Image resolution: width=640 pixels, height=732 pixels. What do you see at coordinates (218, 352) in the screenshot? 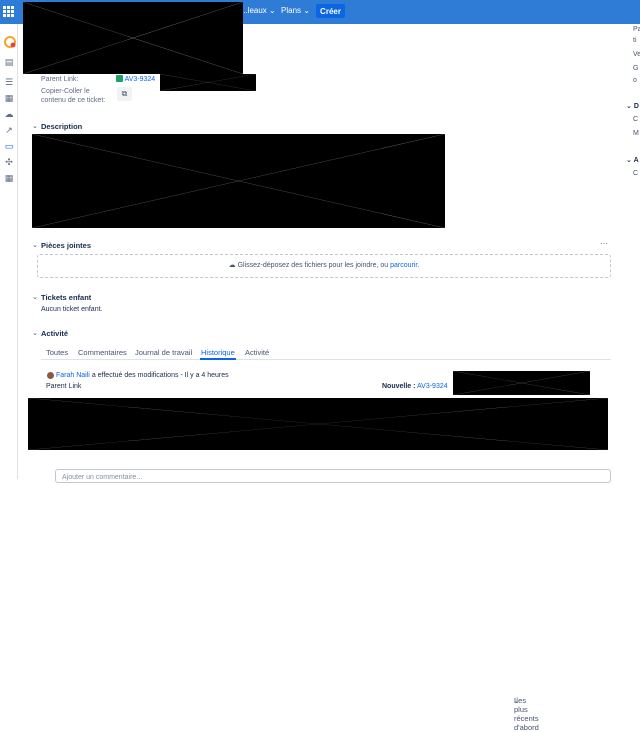
I see `tab-history: Historique` at bounding box center [218, 352].